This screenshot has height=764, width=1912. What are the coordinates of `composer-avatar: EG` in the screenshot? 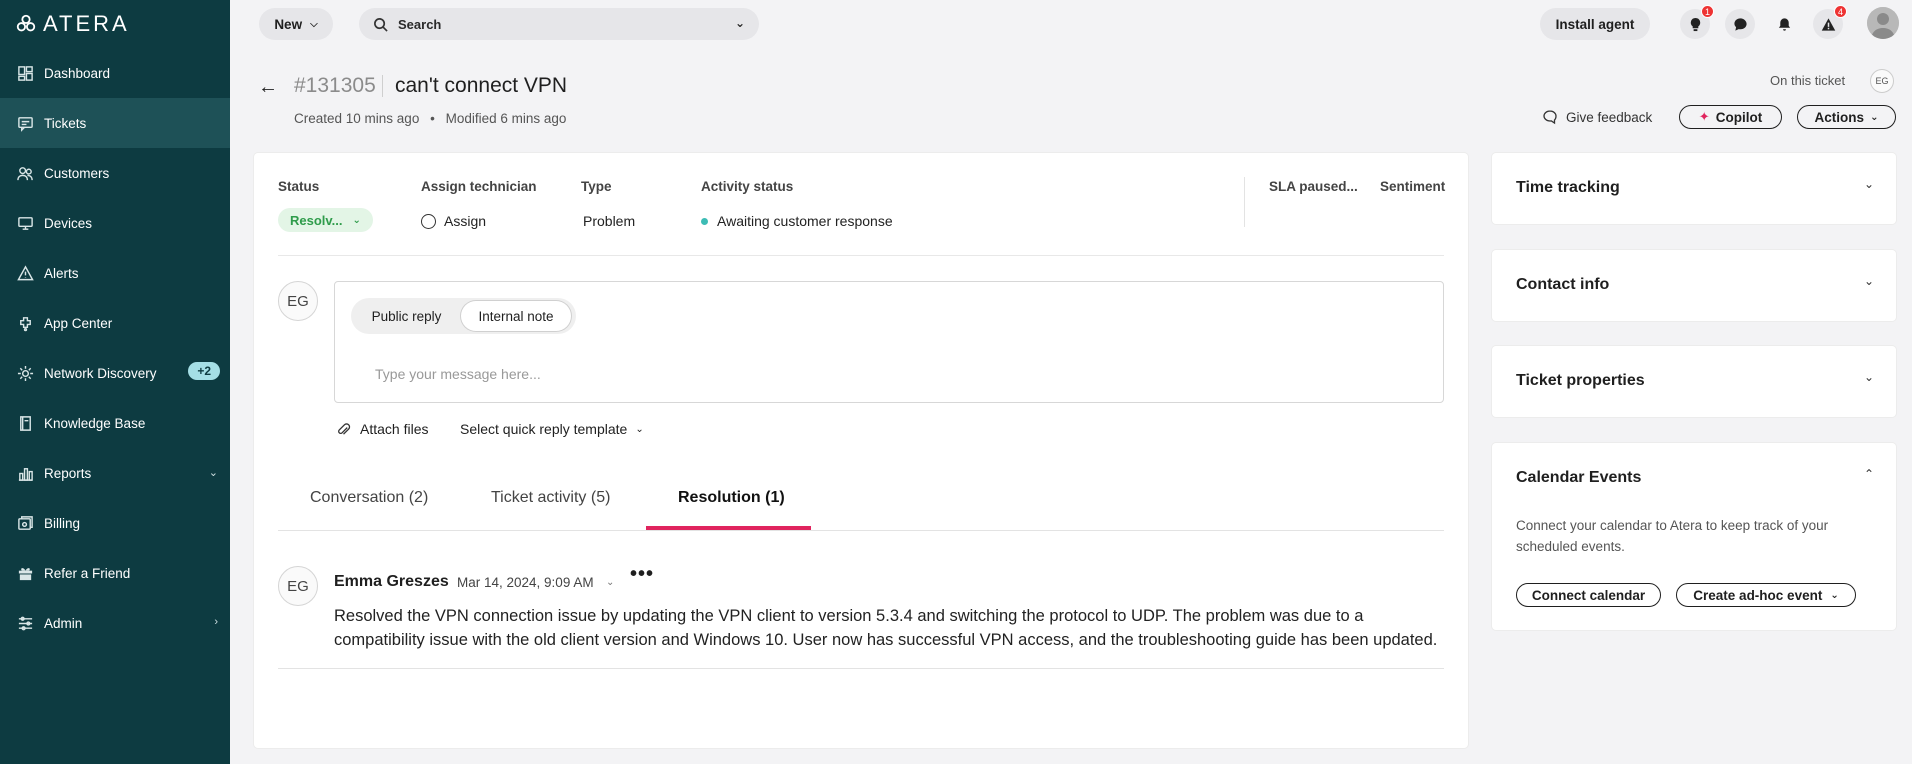 It's located at (298, 301).